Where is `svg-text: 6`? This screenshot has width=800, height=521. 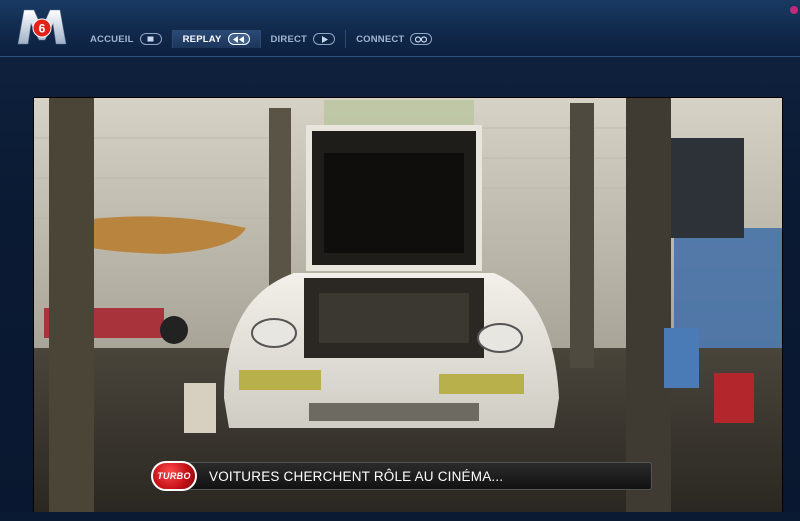
svg-text: 6 is located at coordinates (42, 29).